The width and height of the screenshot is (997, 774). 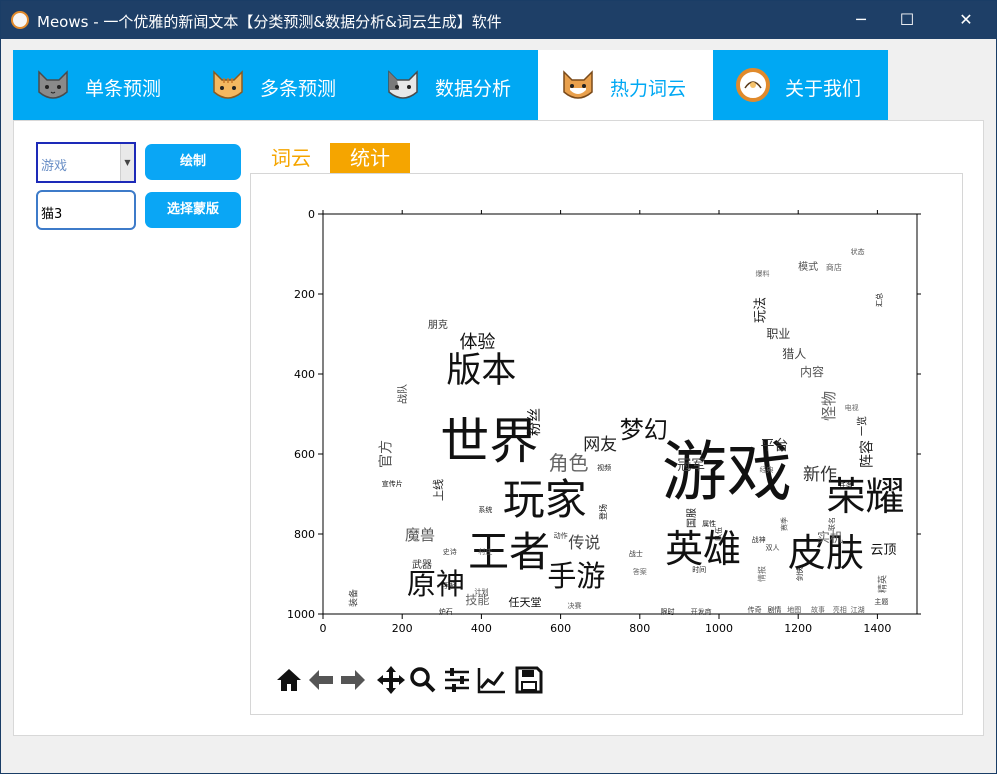 What do you see at coordinates (858, 251) in the screenshot?
I see `word-cloud-word: 状态` at bounding box center [858, 251].